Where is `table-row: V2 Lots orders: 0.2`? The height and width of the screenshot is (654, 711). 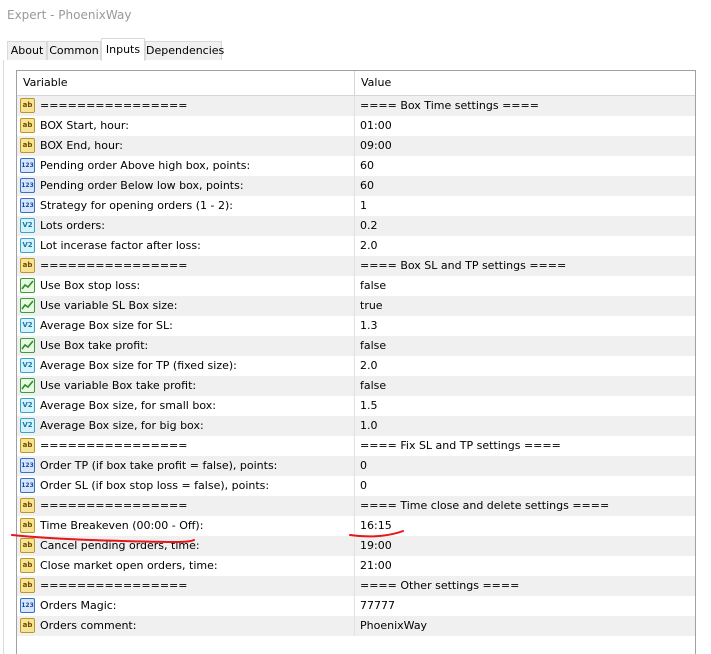 table-row: V2 Lots orders: 0.2 is located at coordinates (356, 226).